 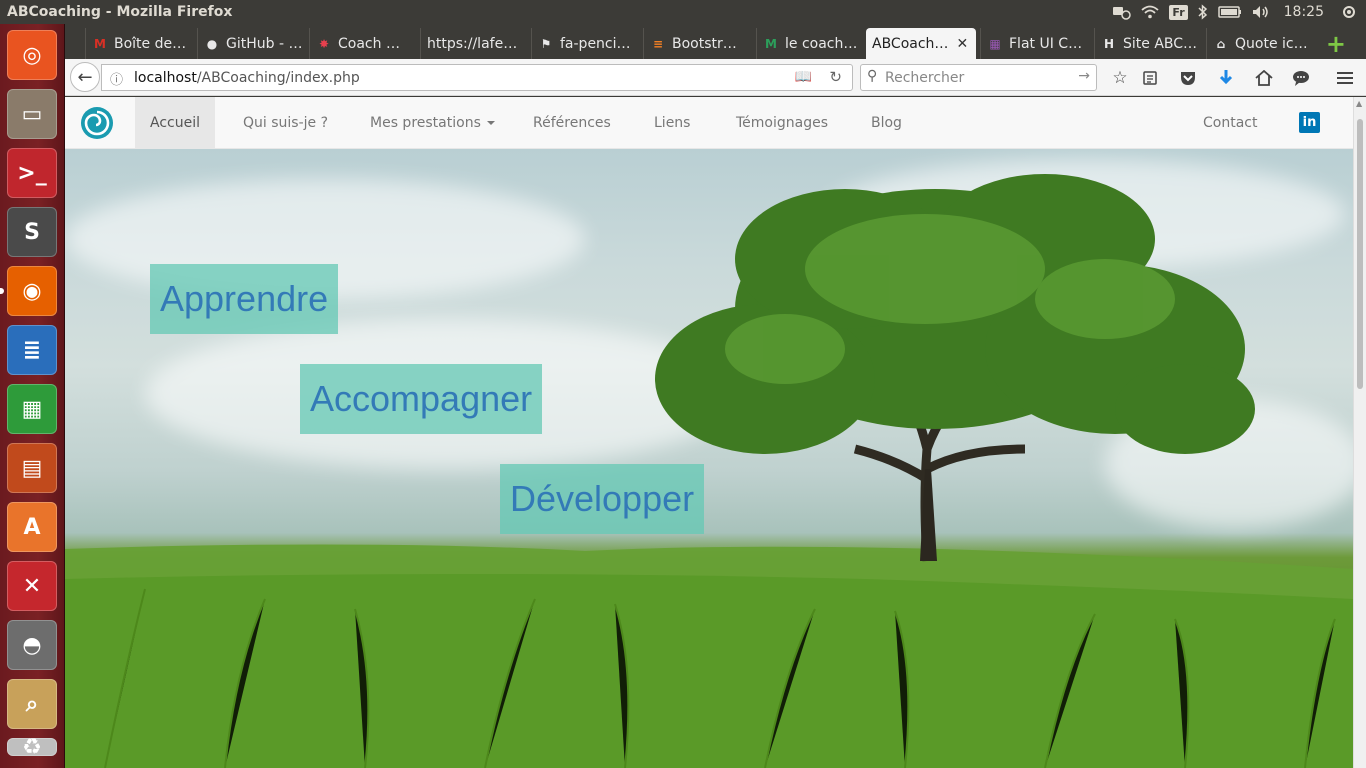 I want to click on hero-word-developper: Développer, so click(x=602, y=499).